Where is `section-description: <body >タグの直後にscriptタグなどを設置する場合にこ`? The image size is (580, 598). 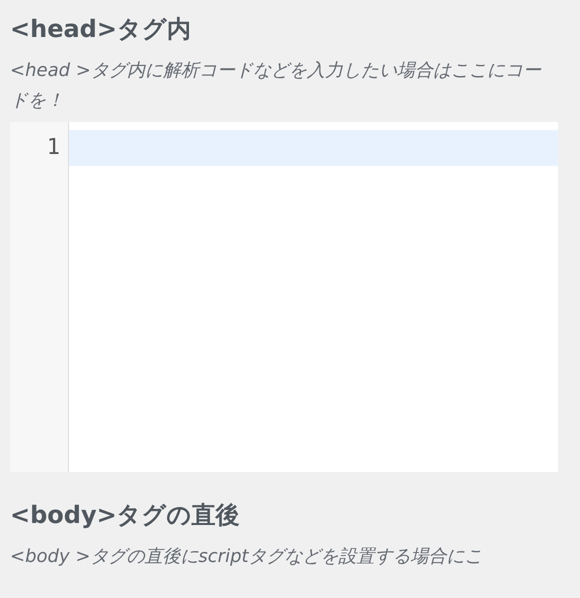
section-description: <body >タグの直後にscriptタグなどを設置する場合にこ is located at coordinates (247, 557).